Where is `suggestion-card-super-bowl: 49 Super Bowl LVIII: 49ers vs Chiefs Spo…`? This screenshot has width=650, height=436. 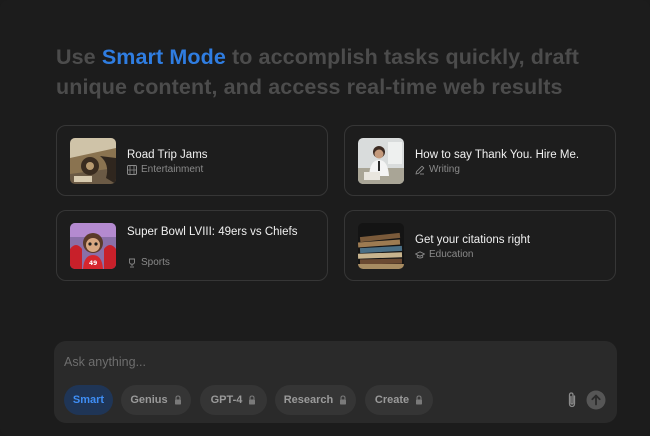 suggestion-card-super-bowl: 49 Super Bowl LVIII: 49ers vs Chiefs Spo… is located at coordinates (192, 245).